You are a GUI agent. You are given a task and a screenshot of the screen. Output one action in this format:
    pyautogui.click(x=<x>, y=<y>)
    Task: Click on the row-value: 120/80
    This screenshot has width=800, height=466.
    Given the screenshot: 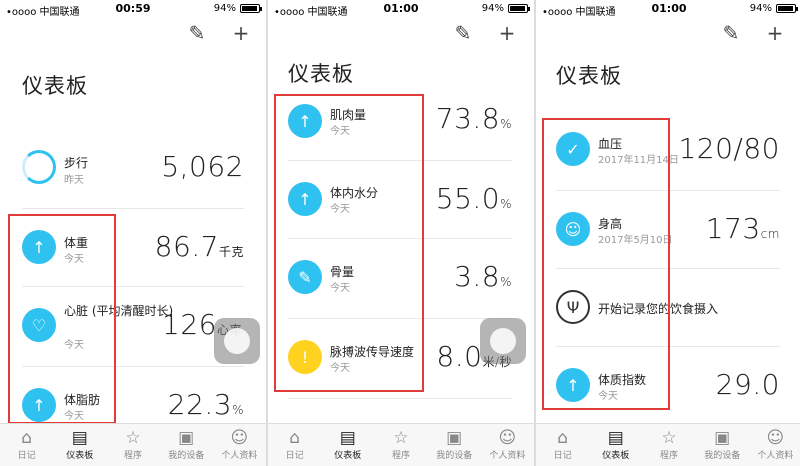 What is the action you would take?
    pyautogui.click(x=729, y=148)
    